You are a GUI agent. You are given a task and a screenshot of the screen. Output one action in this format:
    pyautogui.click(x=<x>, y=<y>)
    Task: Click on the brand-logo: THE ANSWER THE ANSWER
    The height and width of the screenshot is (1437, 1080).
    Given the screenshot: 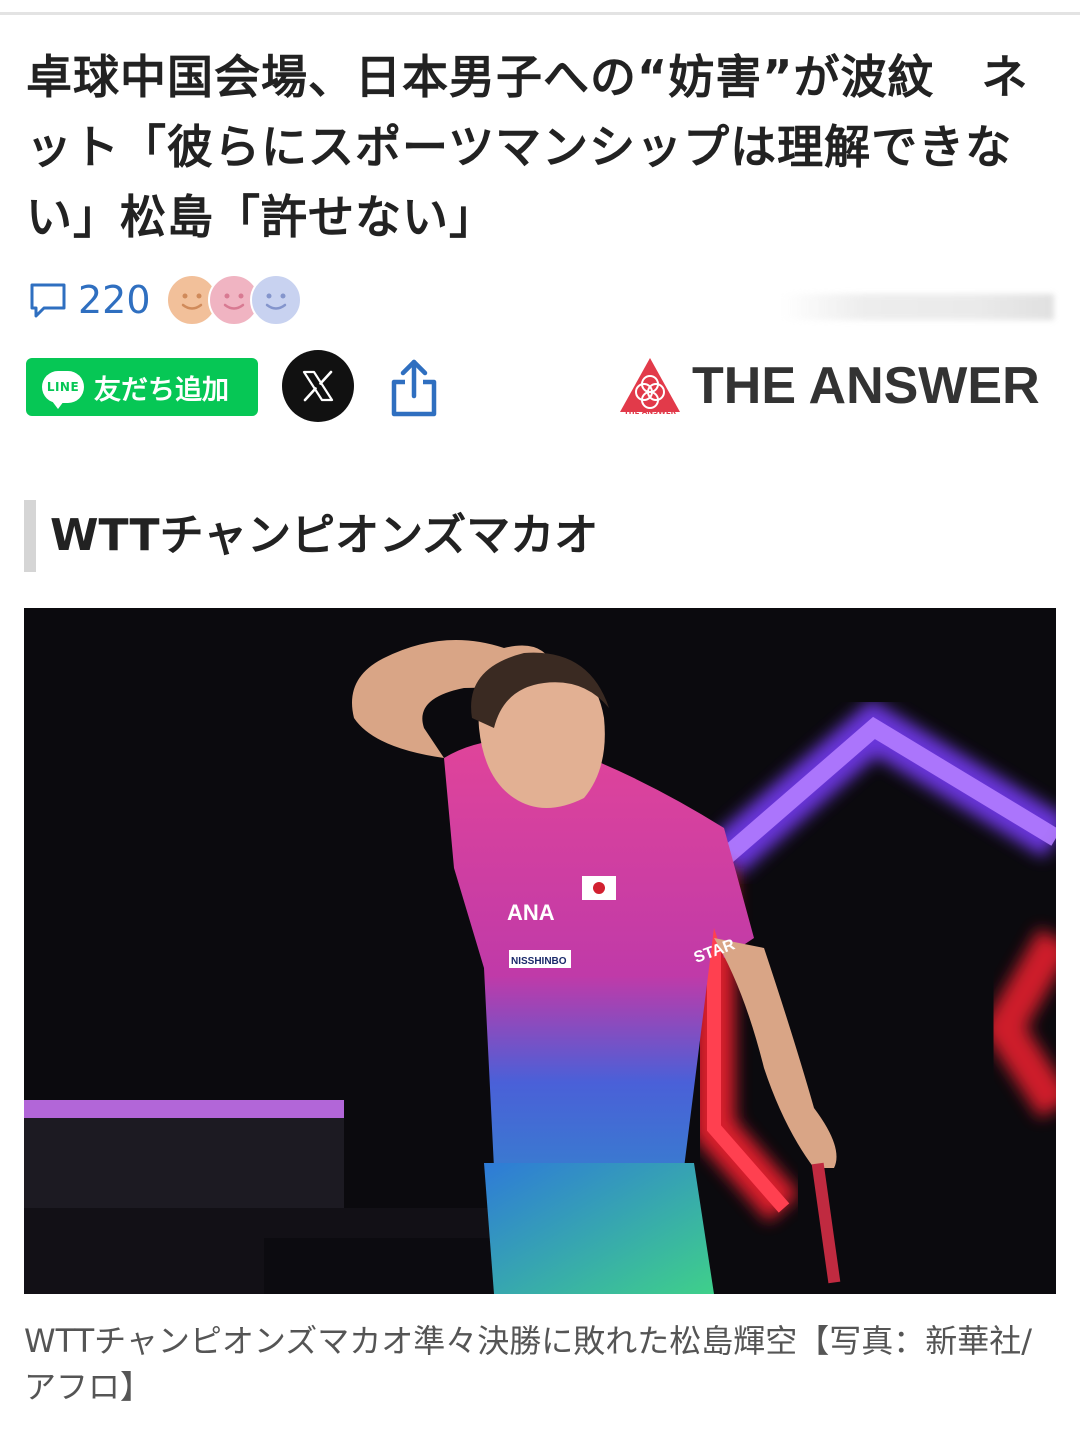 What is the action you would take?
    pyautogui.click(x=838, y=390)
    